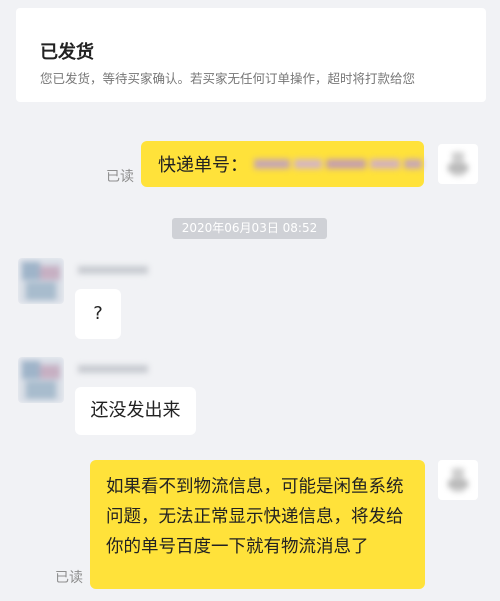 The height and width of the screenshot is (601, 500). What do you see at coordinates (135, 411) in the screenshot?
I see `buyer-message-bubble: 还没发出来` at bounding box center [135, 411].